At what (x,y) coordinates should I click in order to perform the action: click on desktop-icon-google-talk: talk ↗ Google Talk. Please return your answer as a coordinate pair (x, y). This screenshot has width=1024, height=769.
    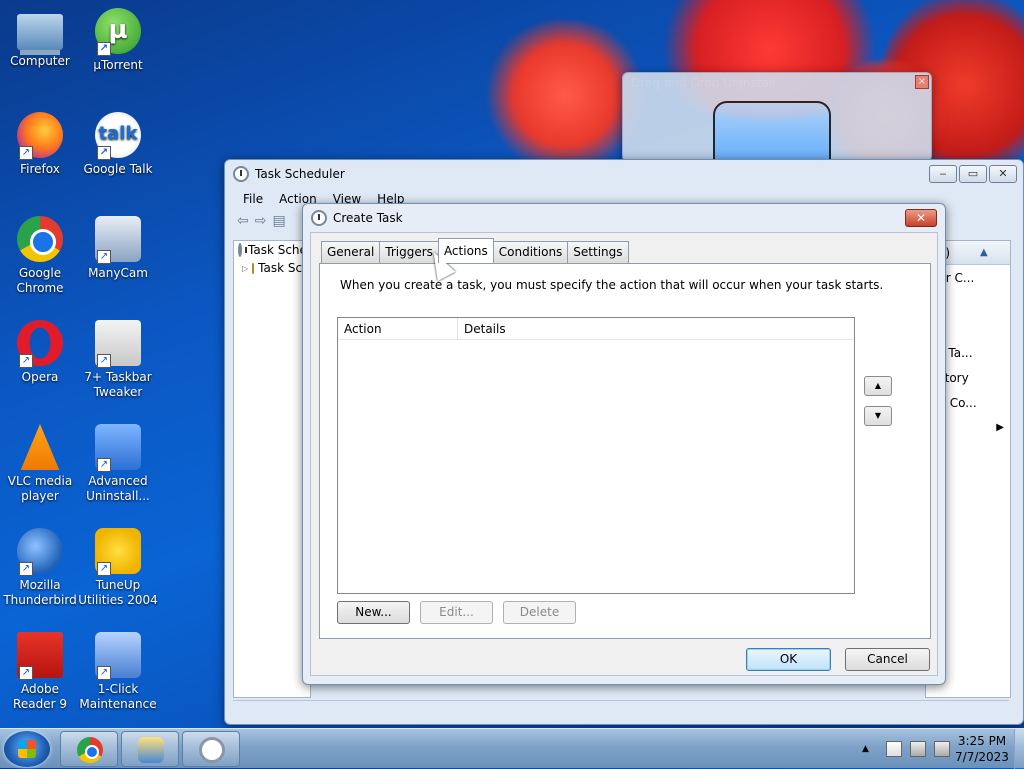
    Looking at the image, I should click on (118, 144).